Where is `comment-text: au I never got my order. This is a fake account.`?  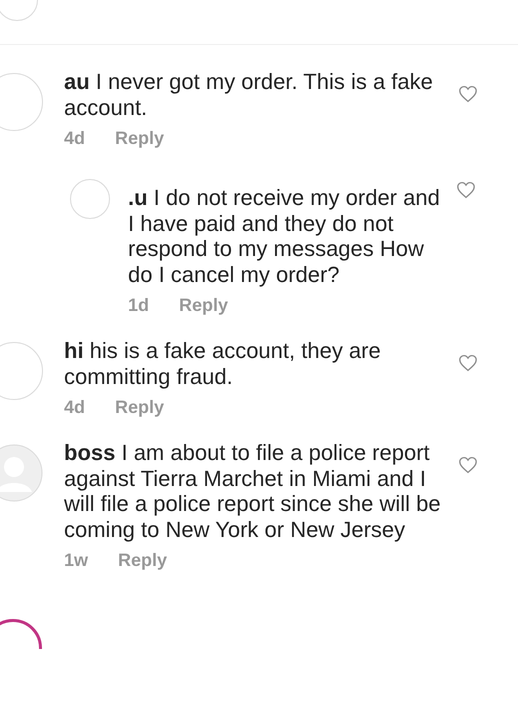
comment-text: au I never got my order. This is a fake account. is located at coordinates (249, 94).